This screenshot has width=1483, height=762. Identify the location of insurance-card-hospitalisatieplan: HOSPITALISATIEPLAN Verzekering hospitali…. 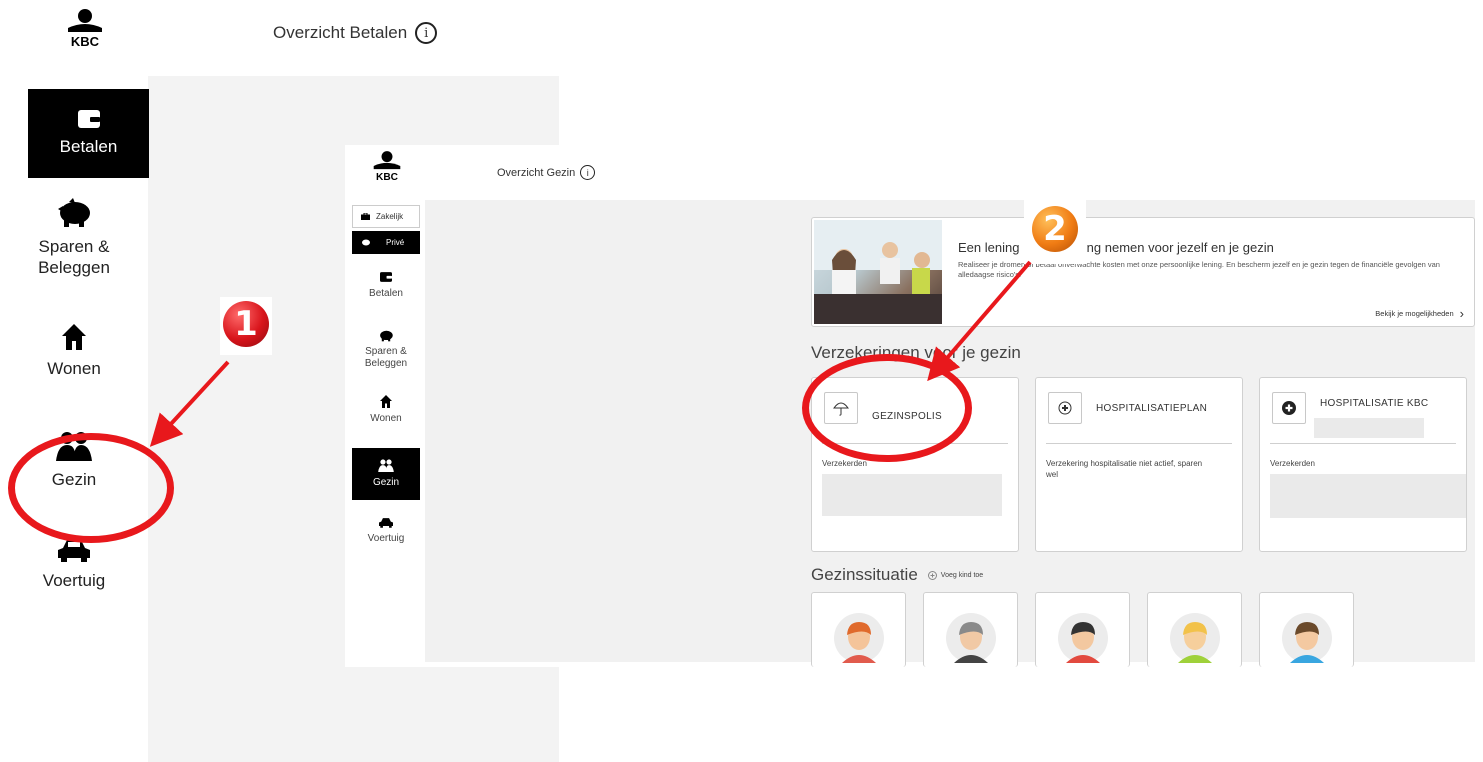
(1139, 464).